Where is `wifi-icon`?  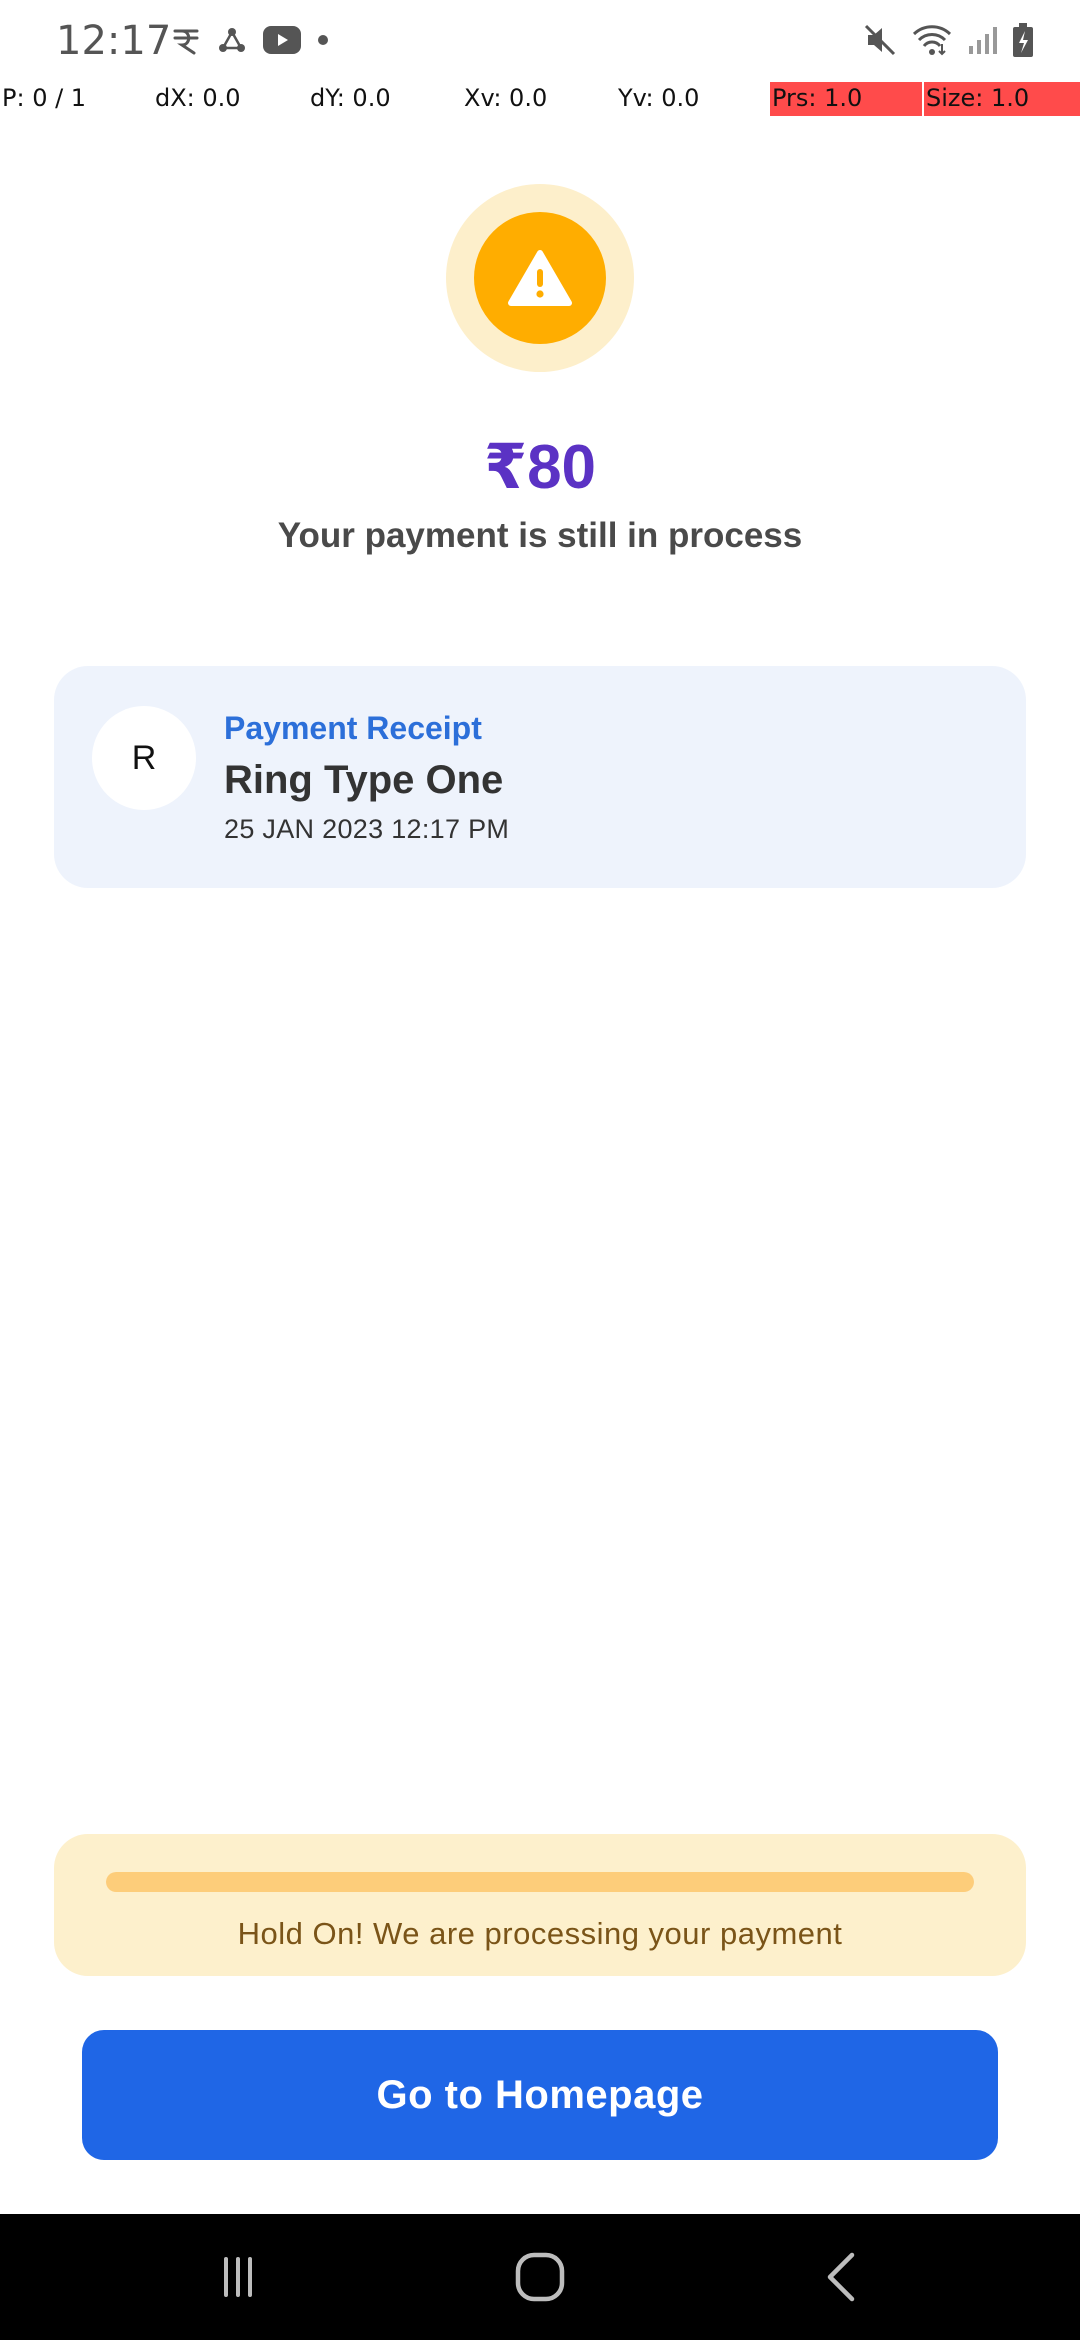 wifi-icon is located at coordinates (932, 40).